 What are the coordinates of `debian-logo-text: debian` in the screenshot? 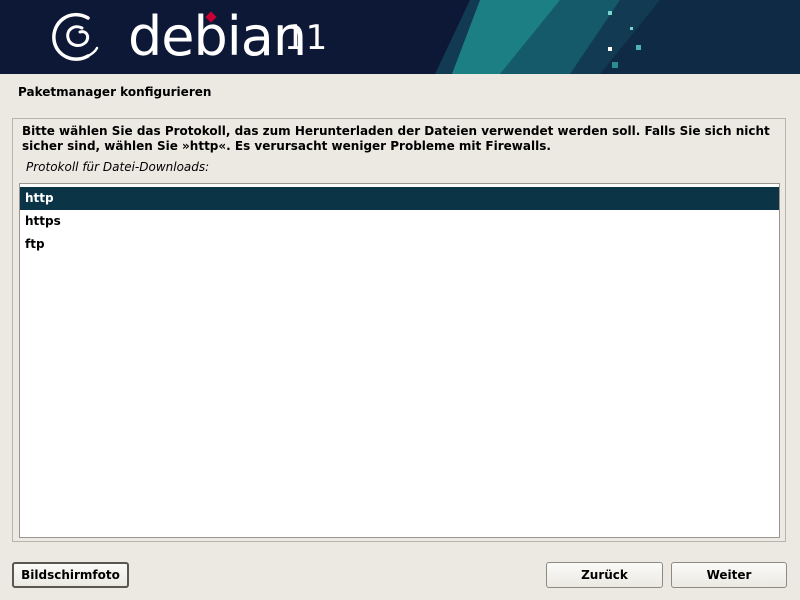 It's located at (217, 36).